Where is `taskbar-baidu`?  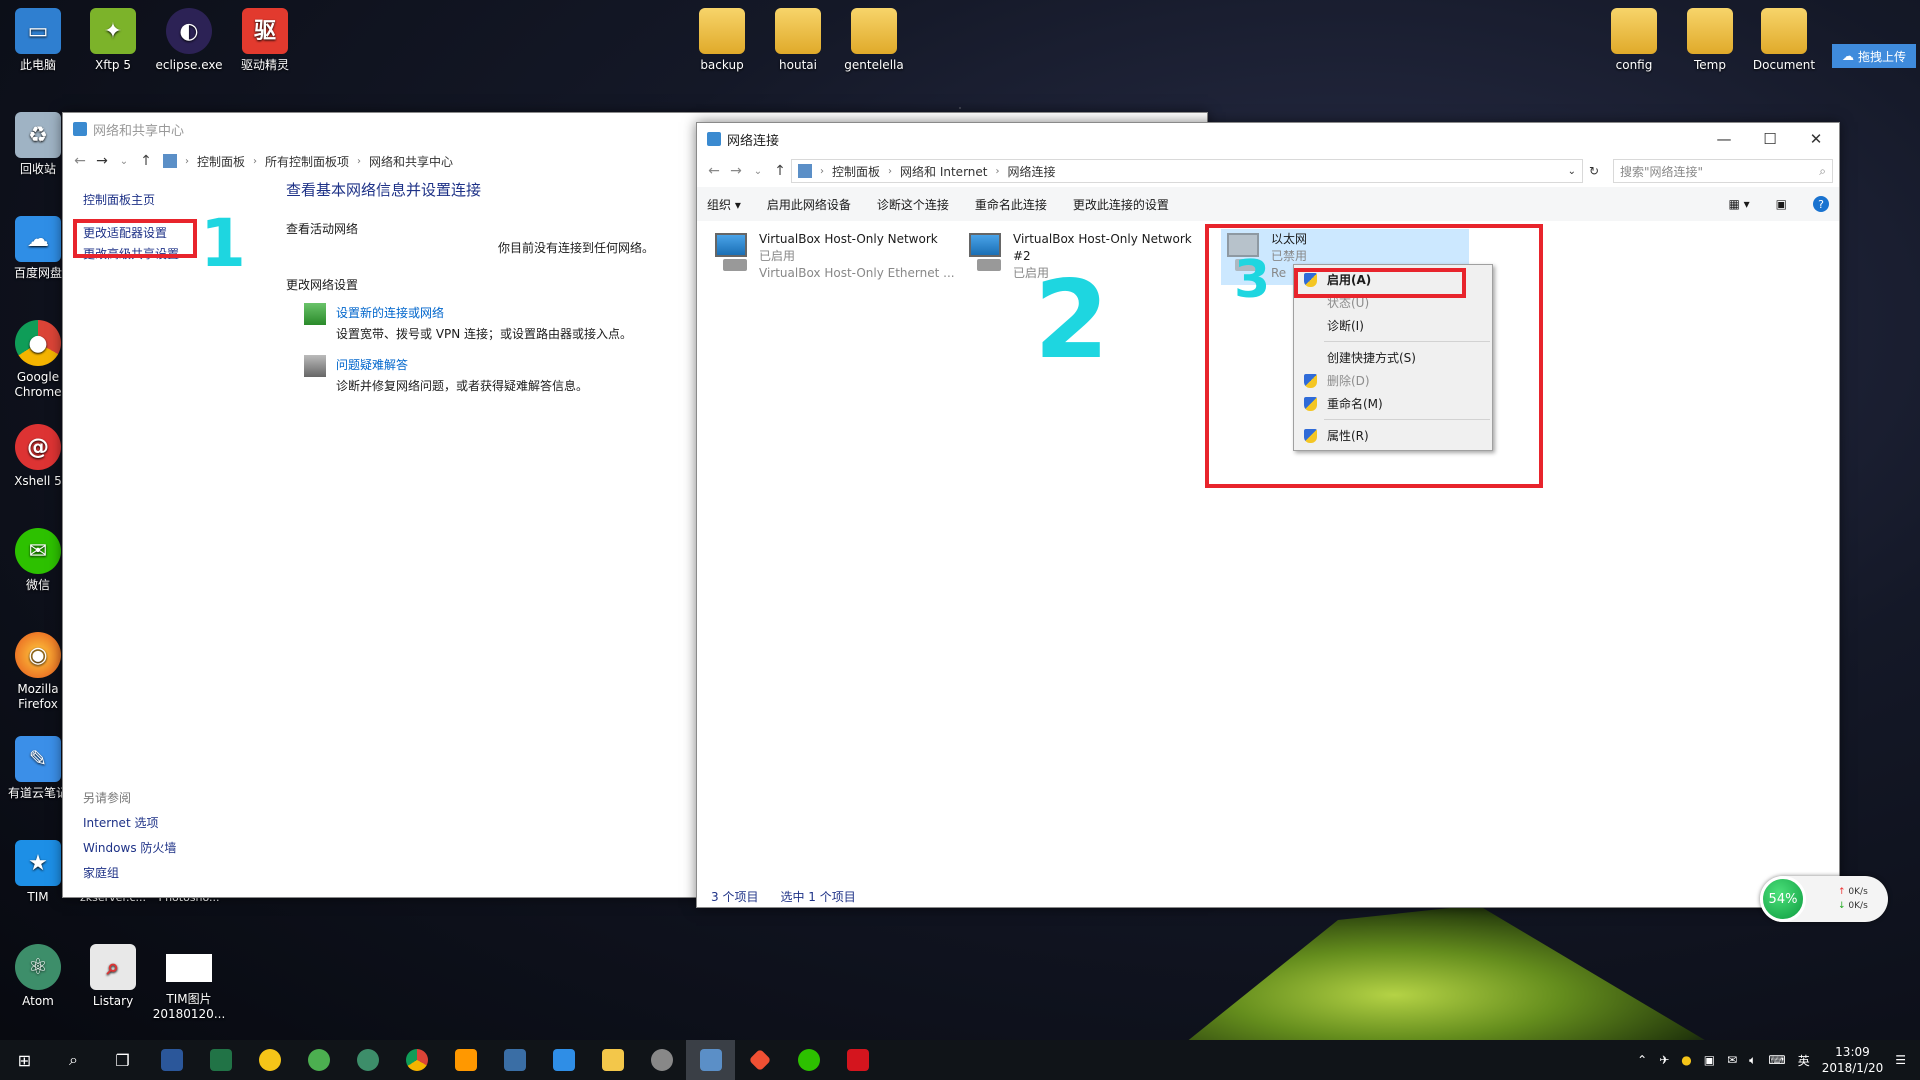
taskbar-baidu is located at coordinates (563, 1060).